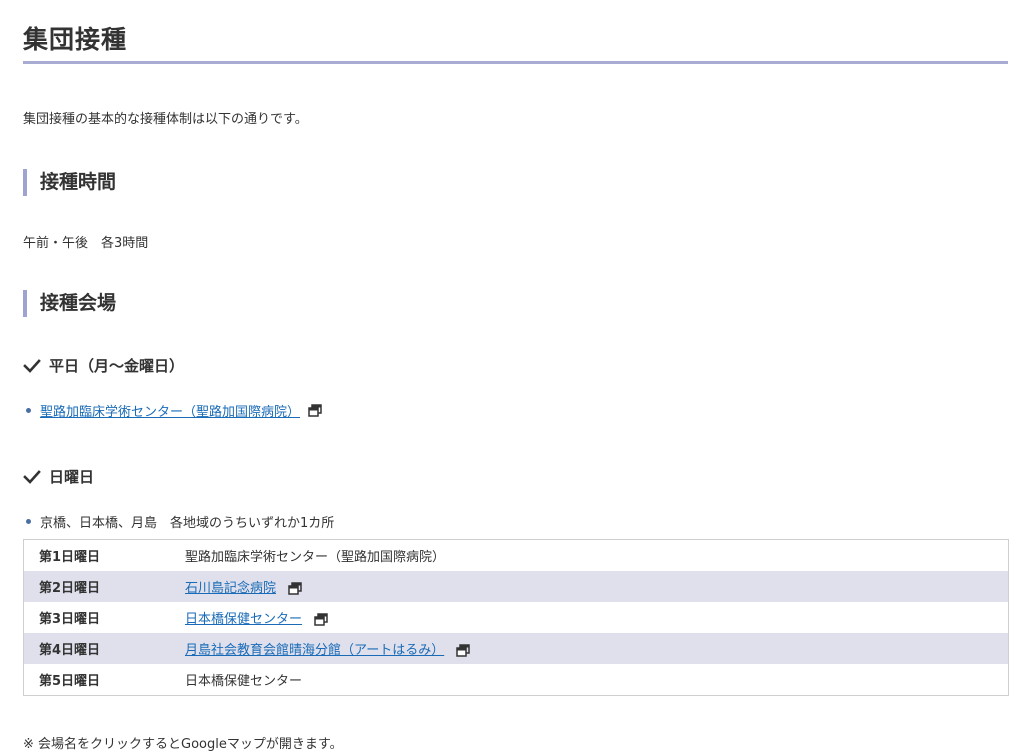 The width and height of the screenshot is (1024, 752). What do you see at coordinates (69, 303) in the screenshot?
I see `heading-venue: 接種会場` at bounding box center [69, 303].